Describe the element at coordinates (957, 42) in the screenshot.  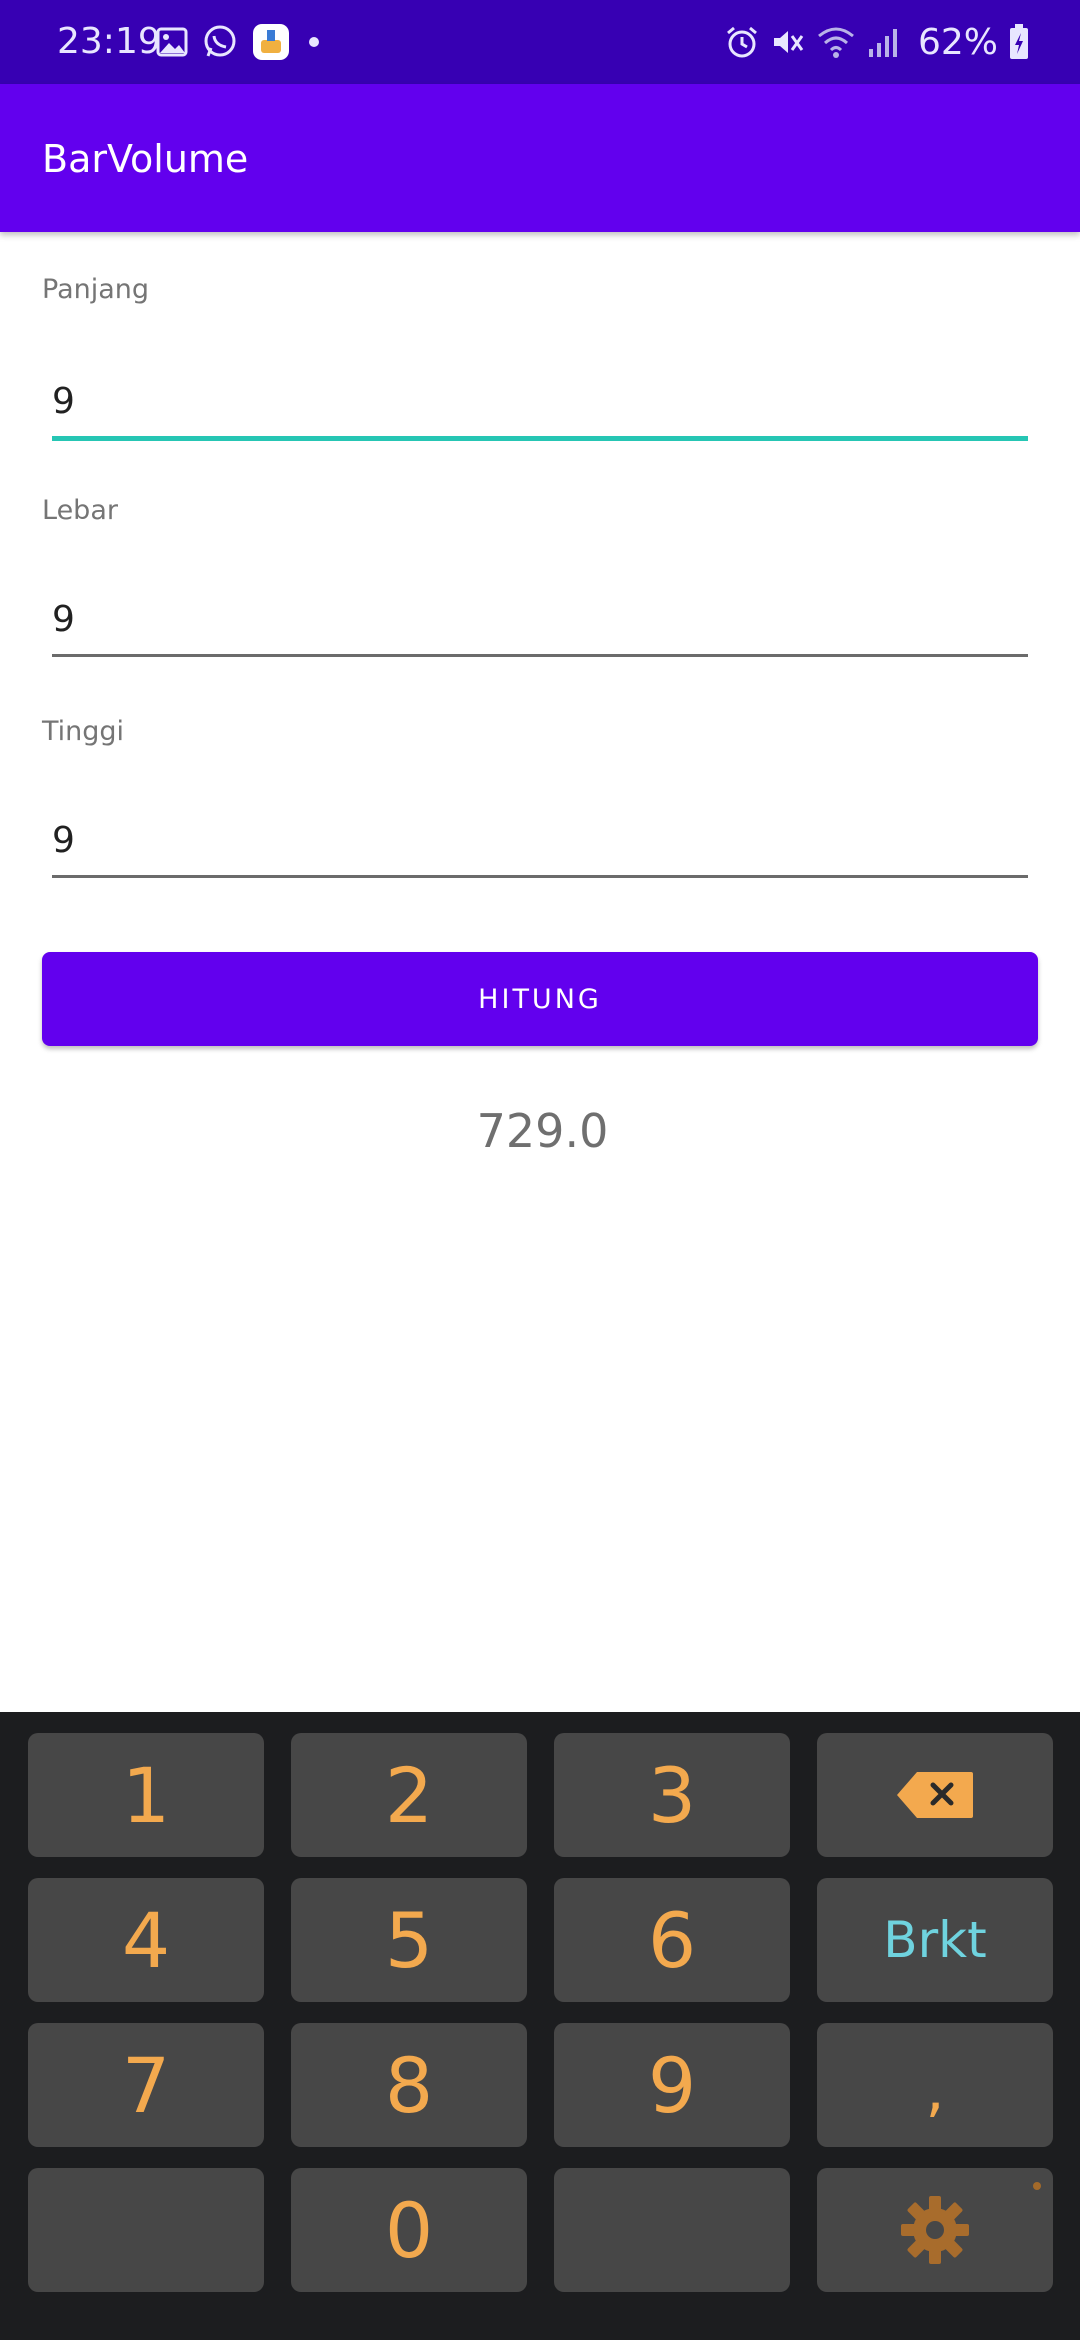
I see `battery-percent: 62%` at that location.